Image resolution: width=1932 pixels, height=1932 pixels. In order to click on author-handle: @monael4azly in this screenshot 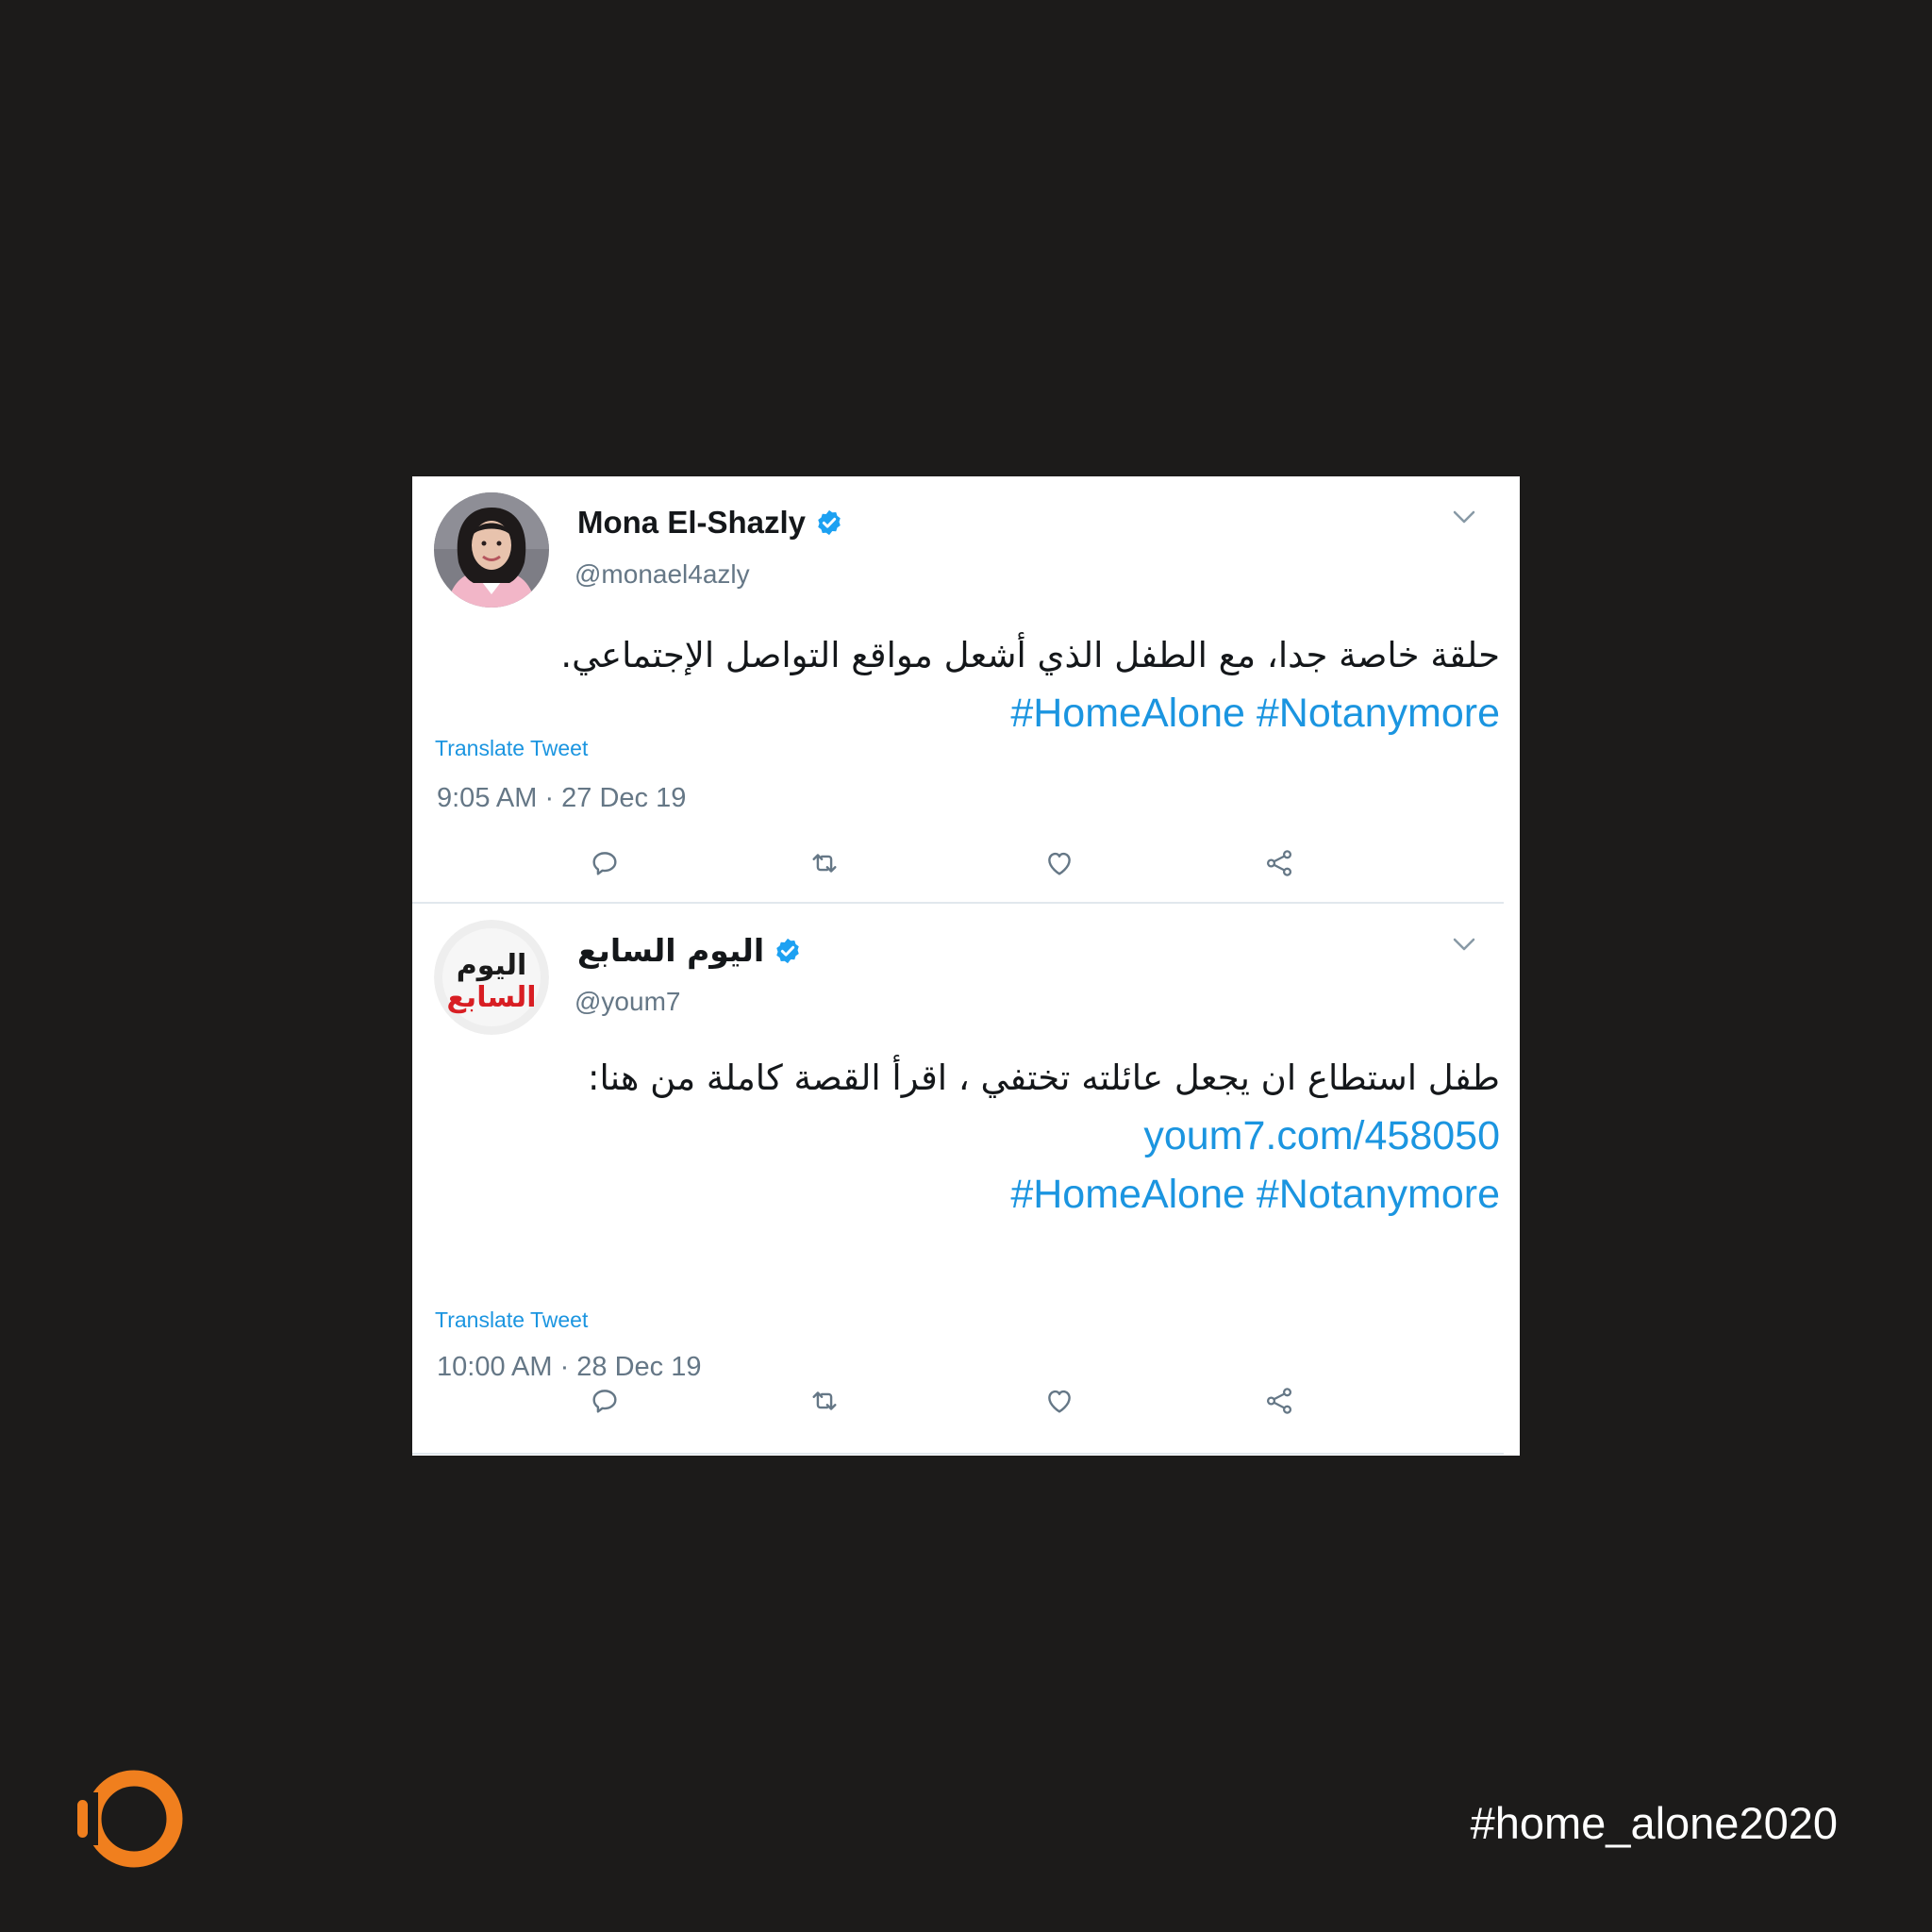, I will do `click(663, 574)`.